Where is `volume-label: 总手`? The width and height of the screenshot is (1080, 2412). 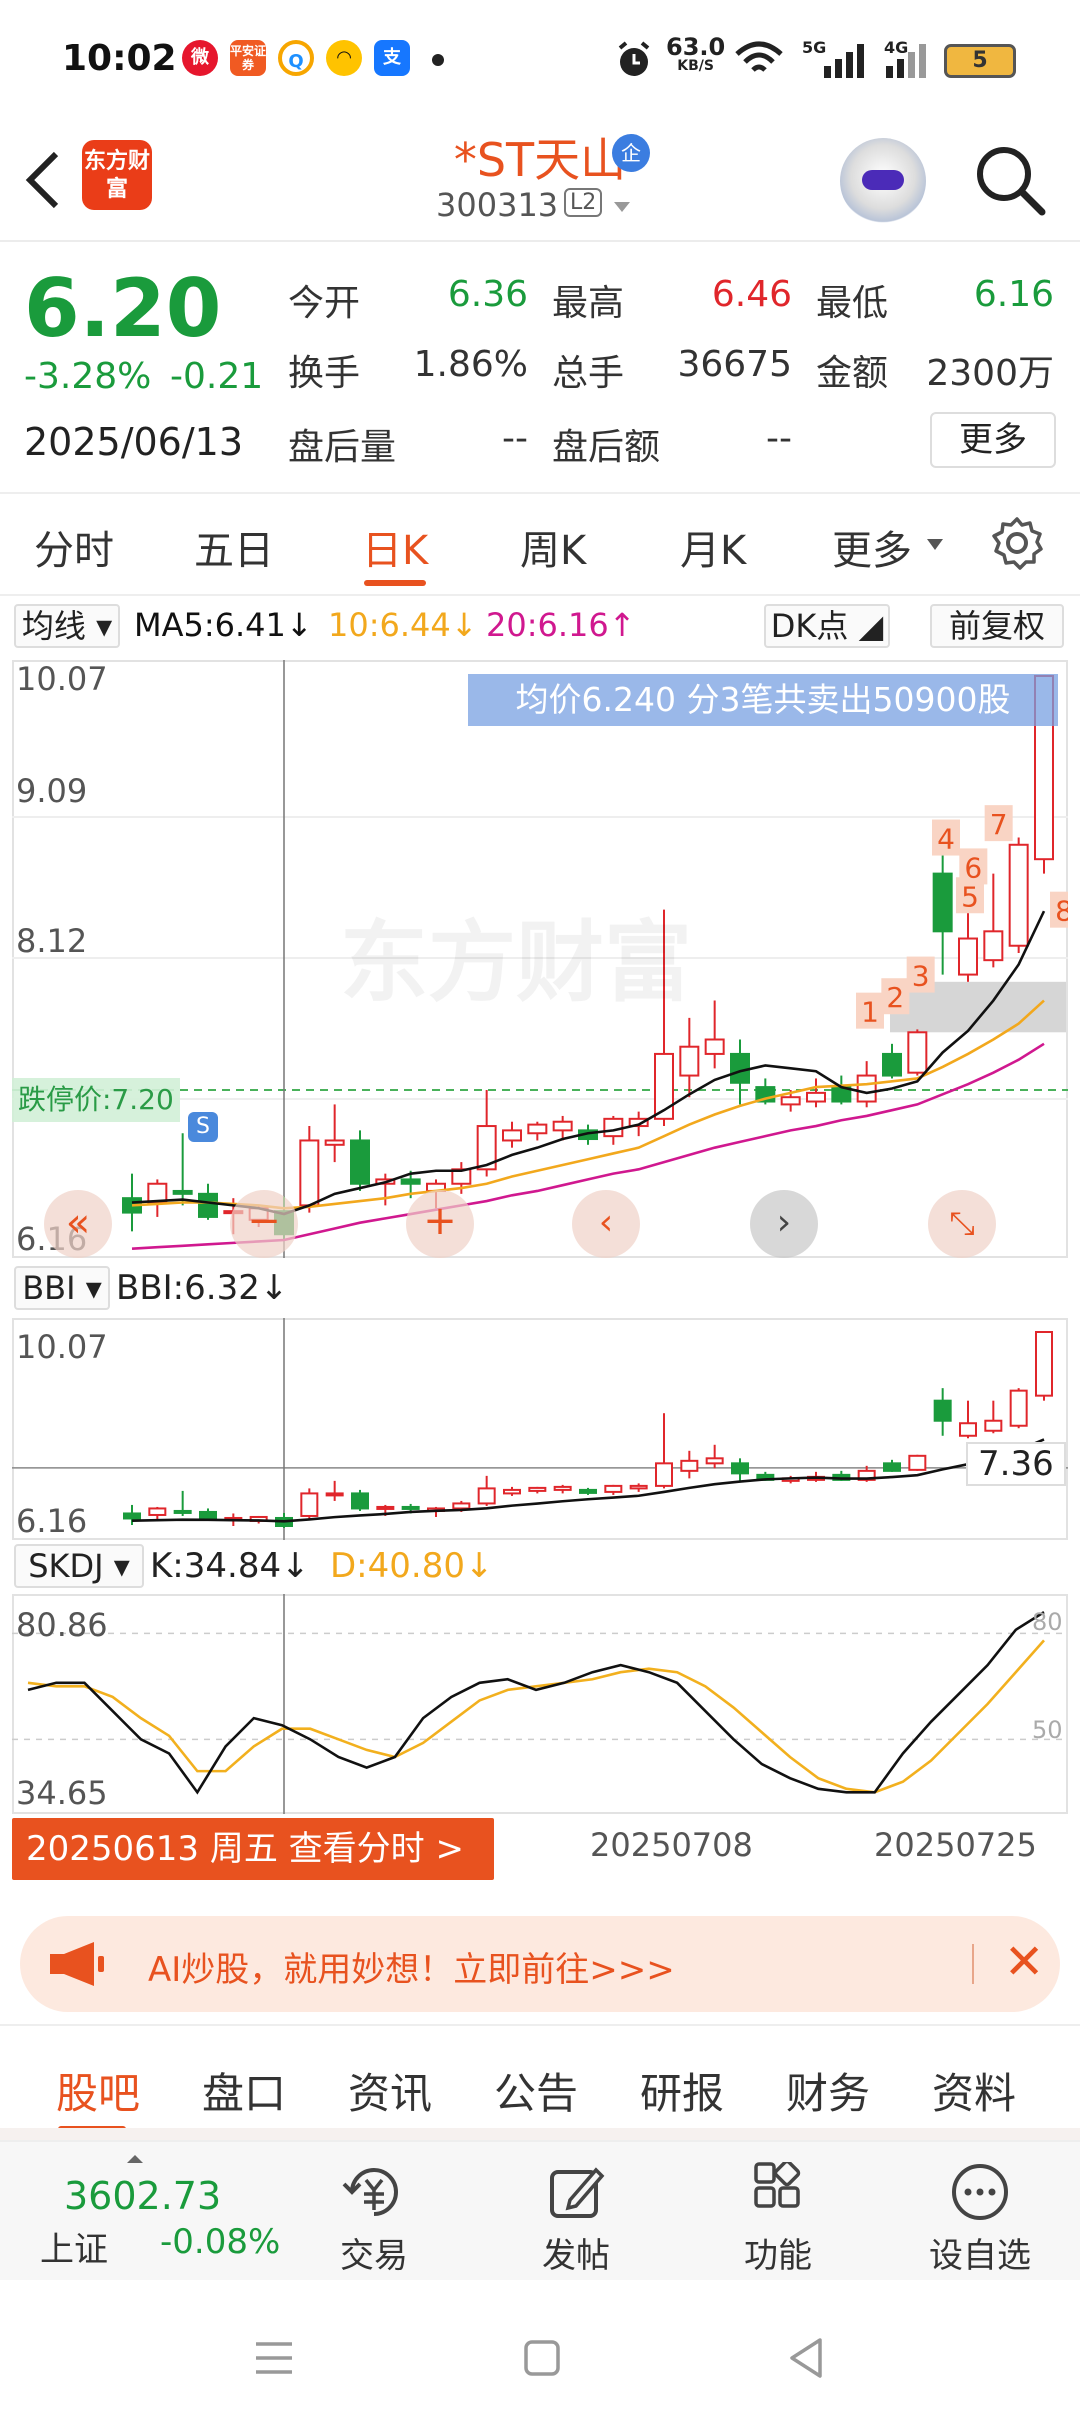 volume-label: 总手 is located at coordinates (588, 373).